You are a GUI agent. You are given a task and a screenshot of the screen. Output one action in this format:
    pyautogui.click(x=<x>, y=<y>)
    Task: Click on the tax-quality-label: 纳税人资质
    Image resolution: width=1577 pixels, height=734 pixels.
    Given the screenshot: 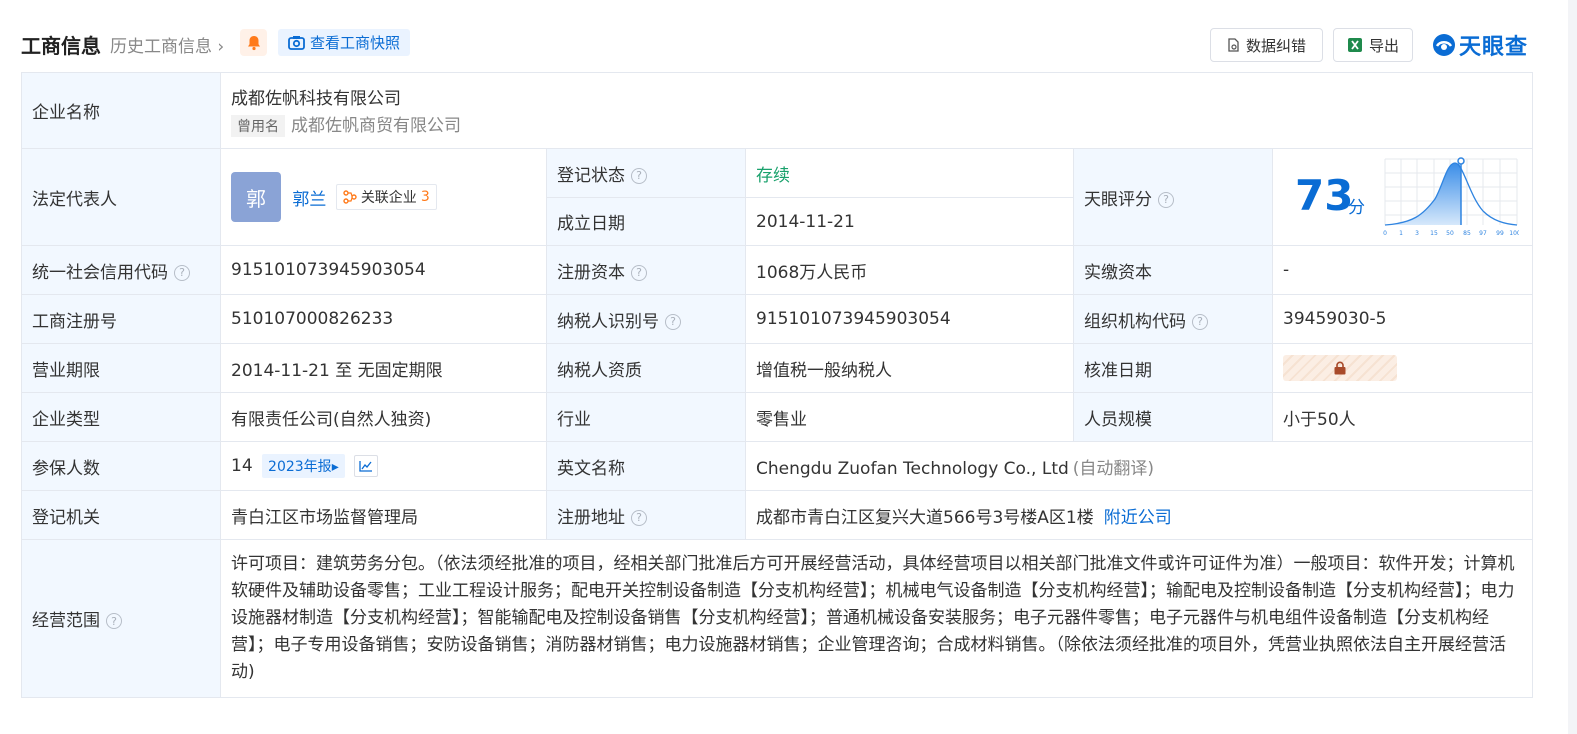 What is the action you would take?
    pyautogui.click(x=646, y=368)
    